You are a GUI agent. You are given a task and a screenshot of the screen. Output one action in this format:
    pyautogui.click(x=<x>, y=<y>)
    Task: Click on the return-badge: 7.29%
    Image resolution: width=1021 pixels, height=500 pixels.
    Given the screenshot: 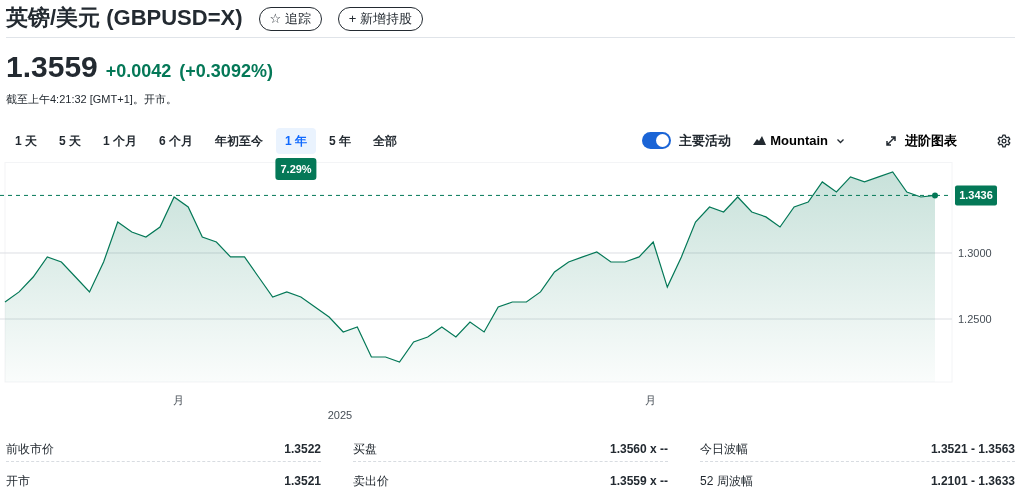 What is the action you would take?
    pyautogui.click(x=296, y=168)
    